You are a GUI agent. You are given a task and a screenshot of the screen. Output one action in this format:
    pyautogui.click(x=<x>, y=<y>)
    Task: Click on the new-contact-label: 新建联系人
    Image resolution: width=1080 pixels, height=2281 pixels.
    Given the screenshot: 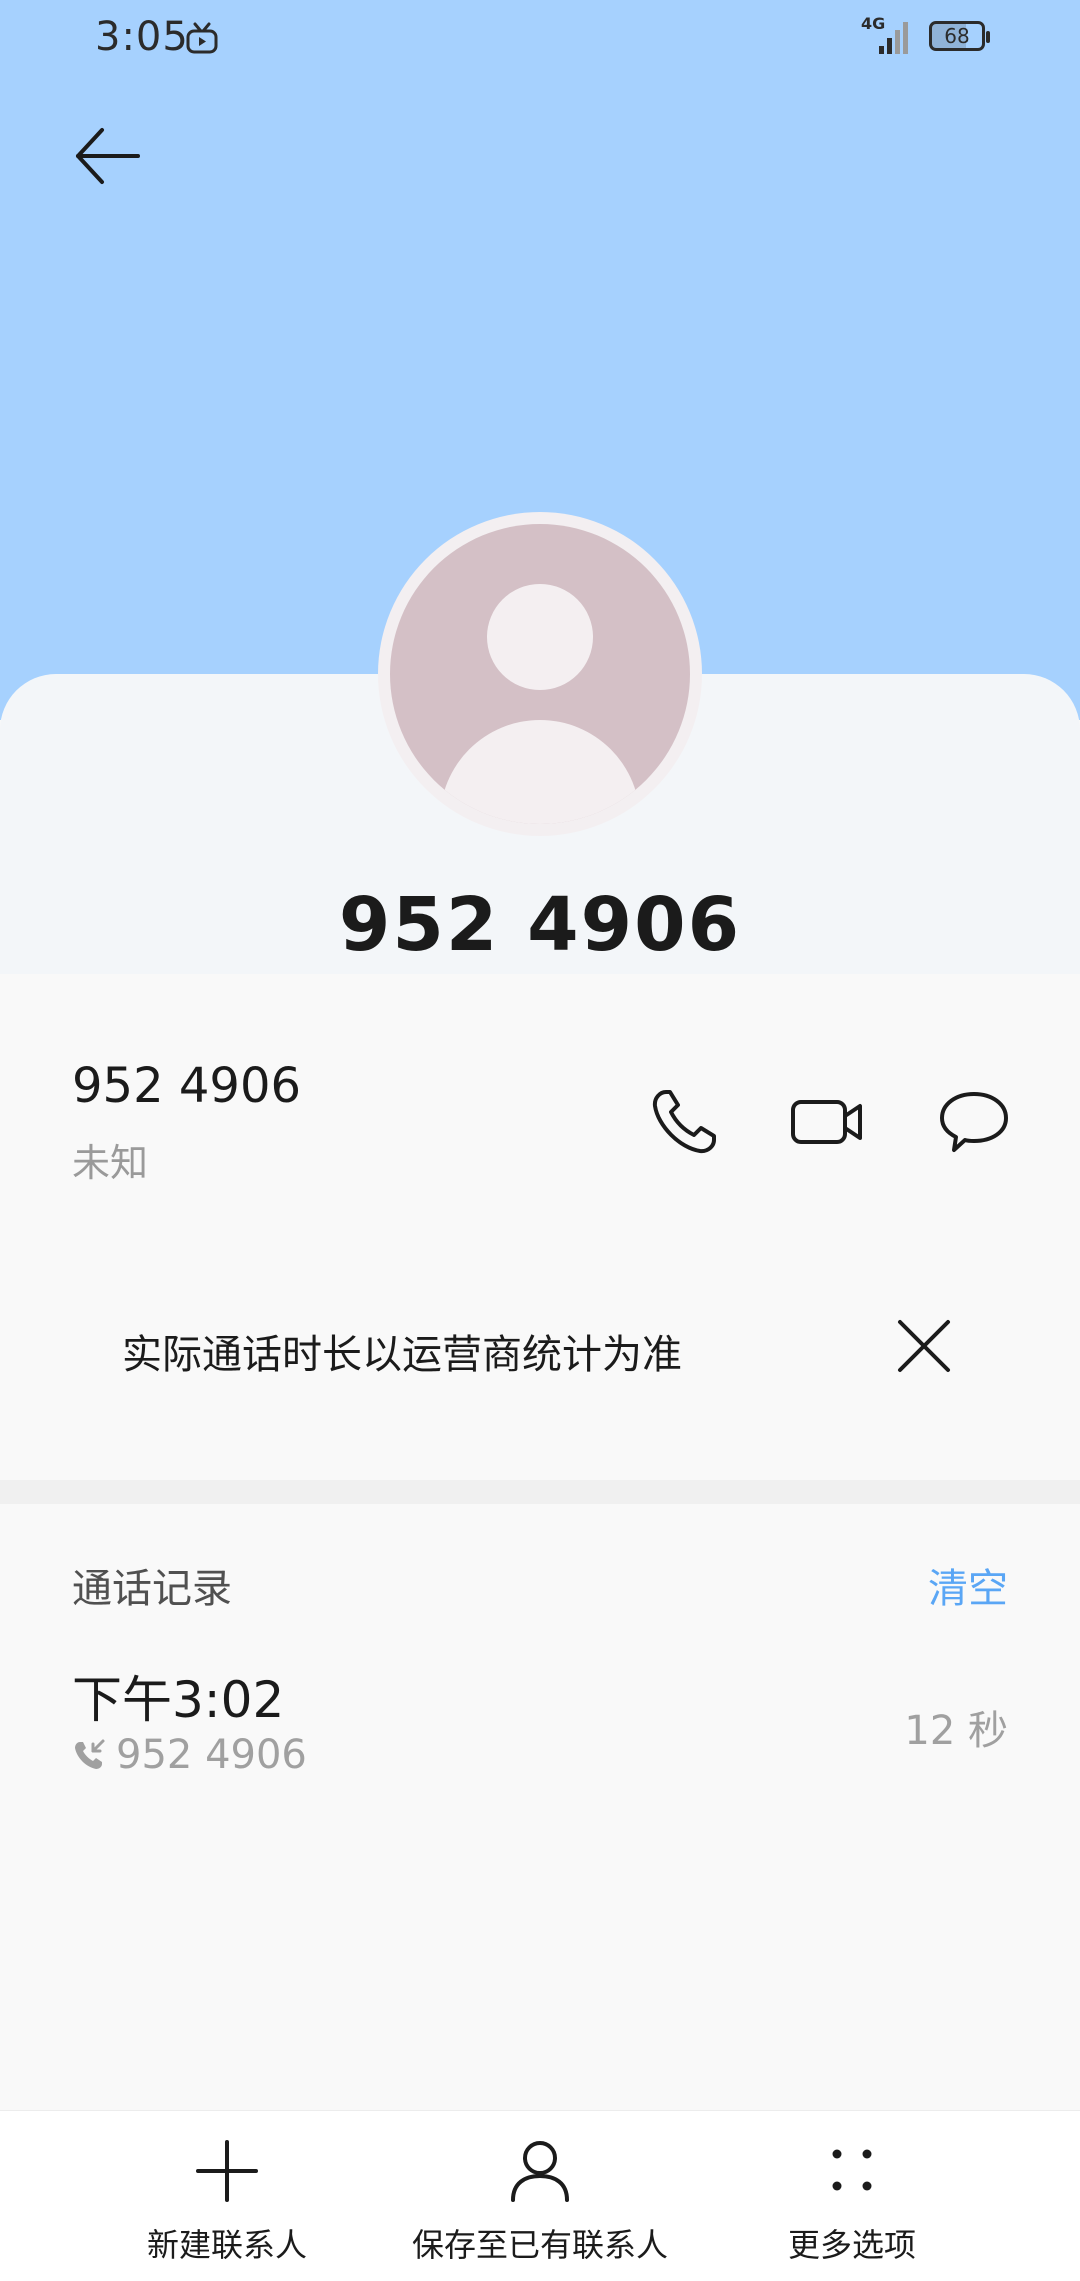 What is the action you would take?
    pyautogui.click(x=226, y=2245)
    